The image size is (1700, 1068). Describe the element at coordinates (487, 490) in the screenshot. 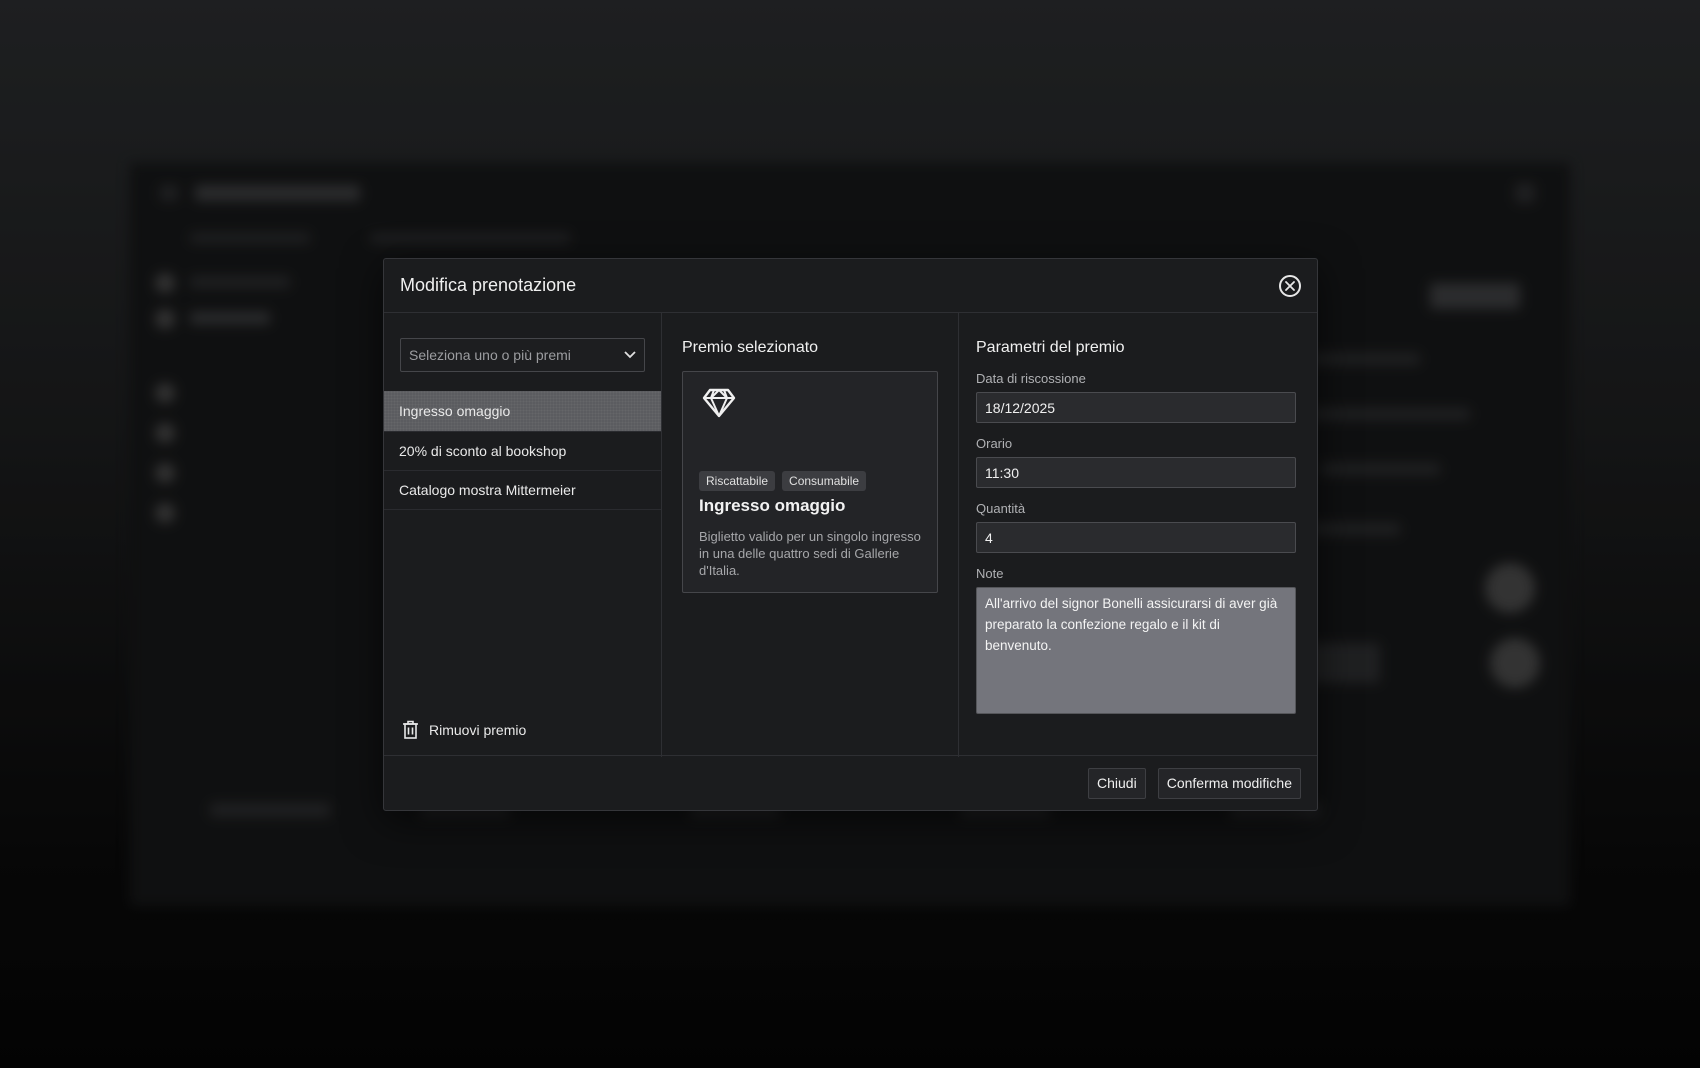

I see `prize-item-label: Catalogo mostra Mittermeier` at that location.